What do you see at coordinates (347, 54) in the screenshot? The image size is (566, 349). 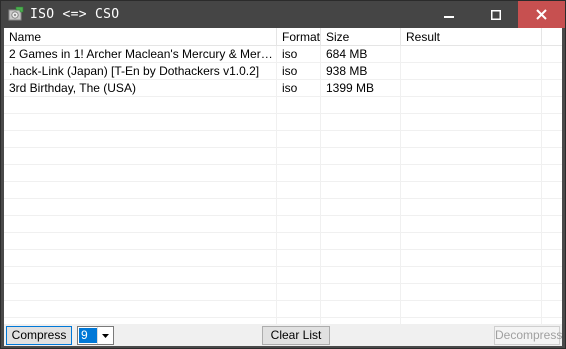 I see `cell-size: 684 MB` at bounding box center [347, 54].